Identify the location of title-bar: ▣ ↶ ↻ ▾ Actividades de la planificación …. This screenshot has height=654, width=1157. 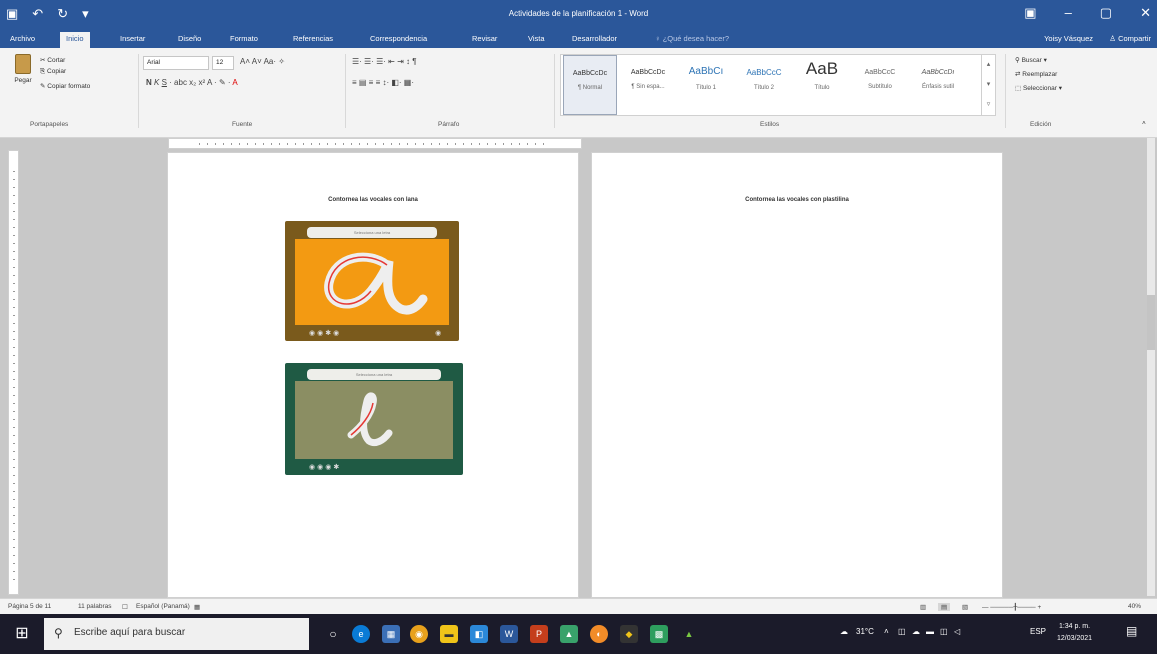
(578, 15).